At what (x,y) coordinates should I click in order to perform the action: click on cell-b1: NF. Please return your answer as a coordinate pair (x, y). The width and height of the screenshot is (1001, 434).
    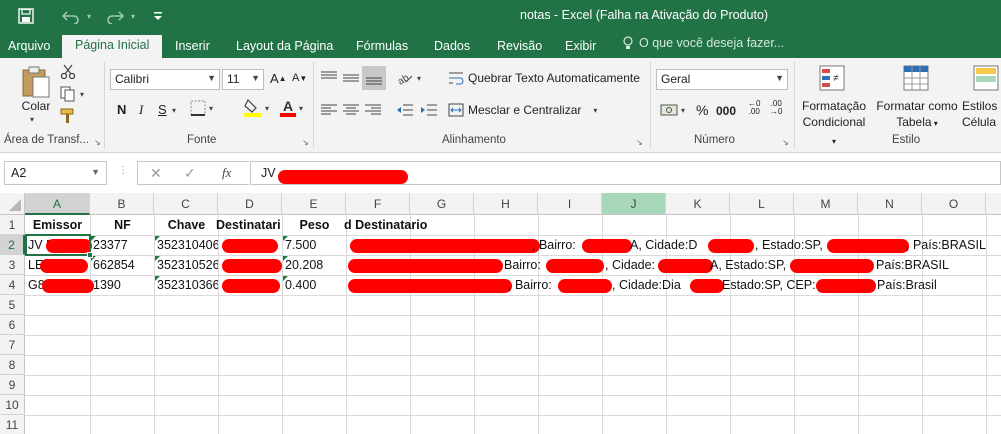
    Looking at the image, I should click on (122, 226).